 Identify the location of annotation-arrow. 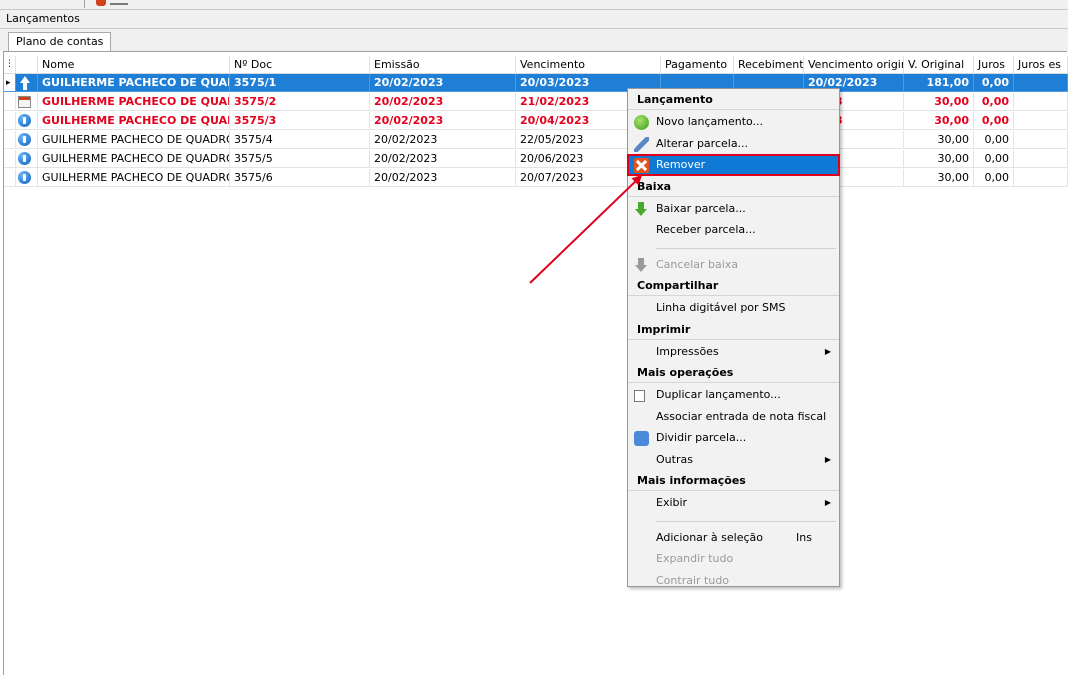
(586, 229).